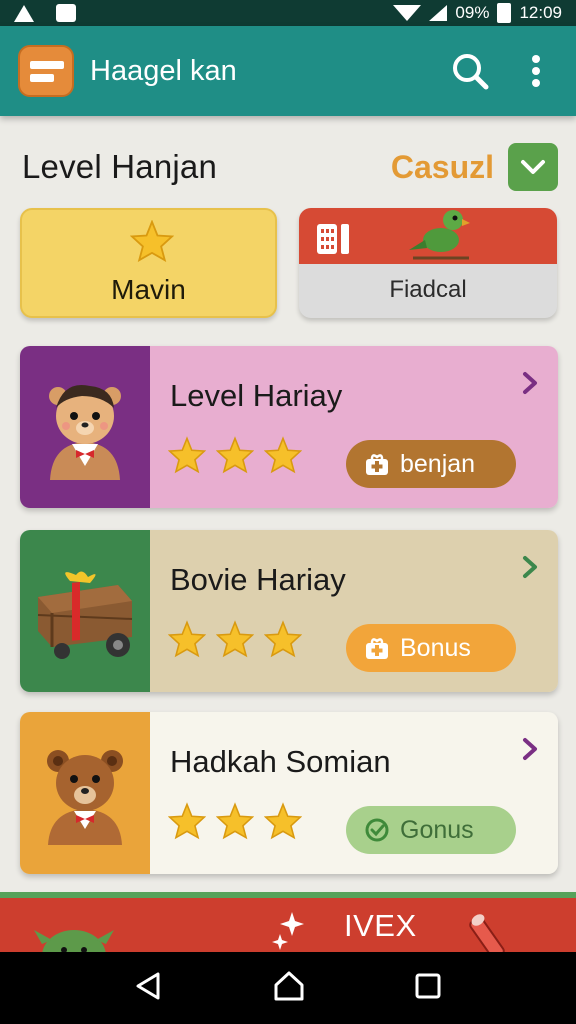 The height and width of the screenshot is (1024, 576). Describe the element at coordinates (163, 70) in the screenshot. I see `app-title: Haagel kan` at that location.